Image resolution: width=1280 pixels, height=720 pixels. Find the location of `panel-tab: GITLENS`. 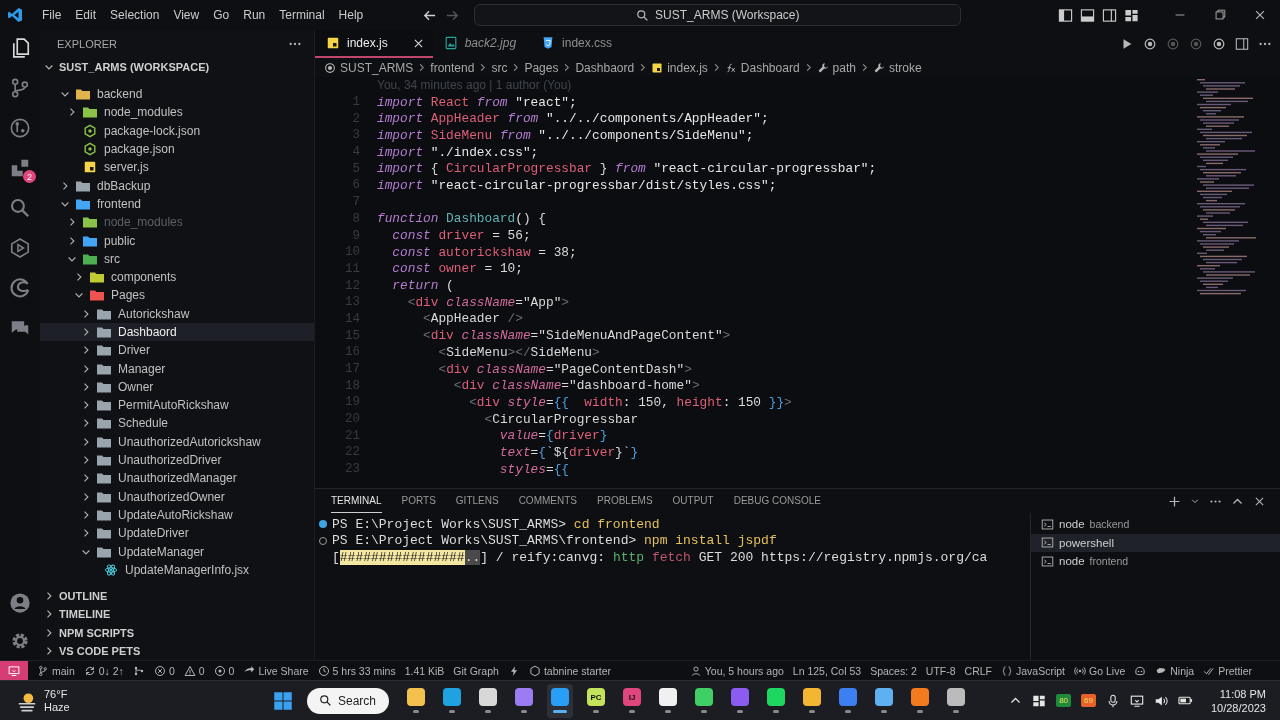

panel-tab: GITLENS is located at coordinates (477, 501).